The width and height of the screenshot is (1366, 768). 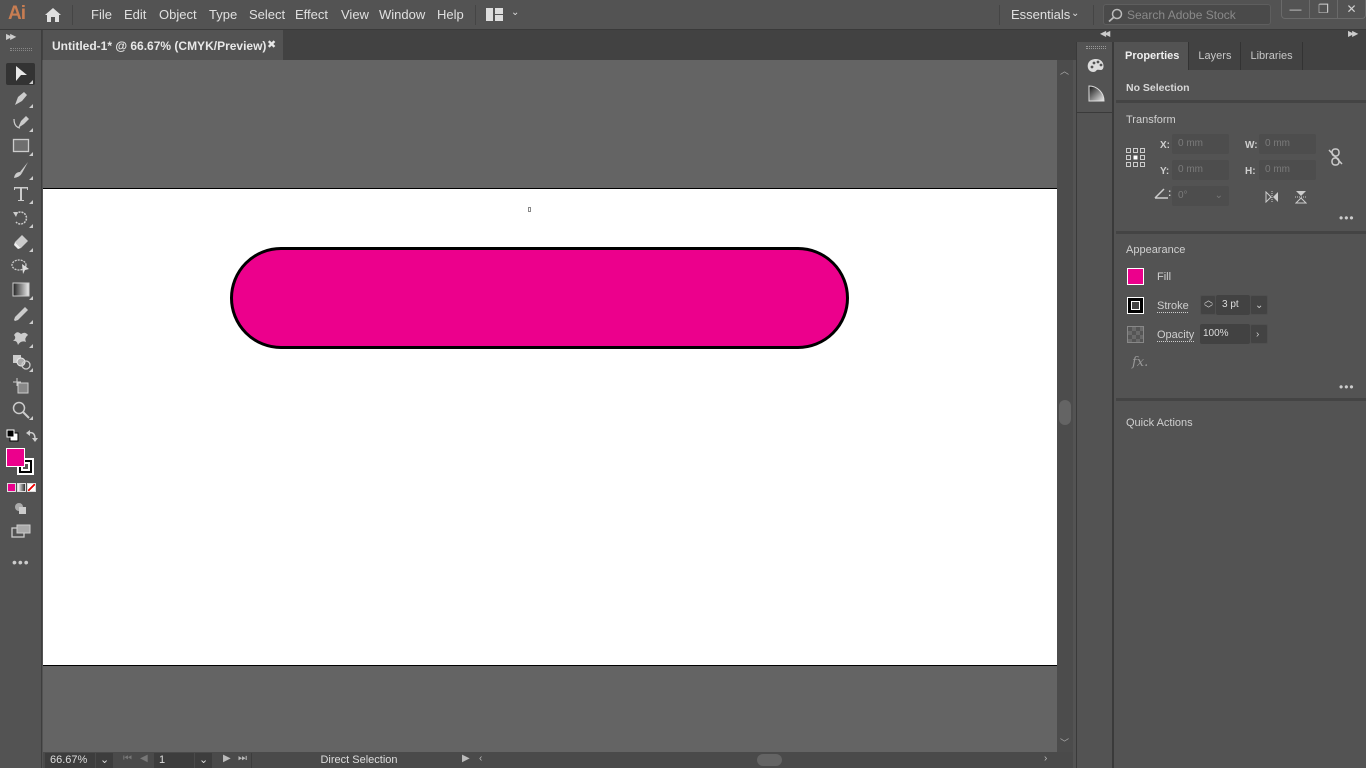 I want to click on document-tab: Untitled-1* @ 66.67% (CMYK/Preview) ✖, so click(x=163, y=45).